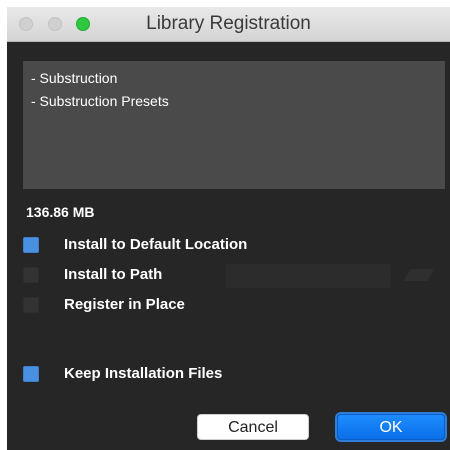 Image resolution: width=450 pixels, height=450 pixels. What do you see at coordinates (31, 305) in the screenshot?
I see `register-in-place-checkbox` at bounding box center [31, 305].